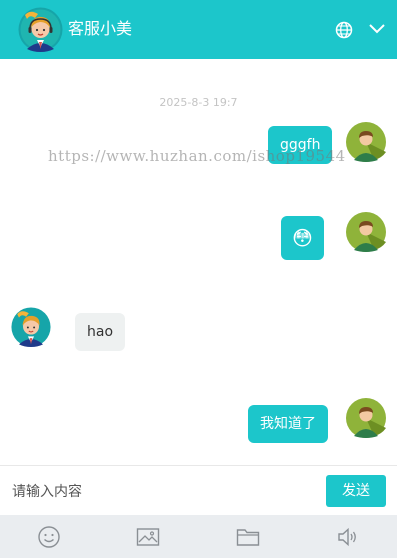 This screenshot has height=558, width=397. I want to click on composer: 发送, so click(198, 490).